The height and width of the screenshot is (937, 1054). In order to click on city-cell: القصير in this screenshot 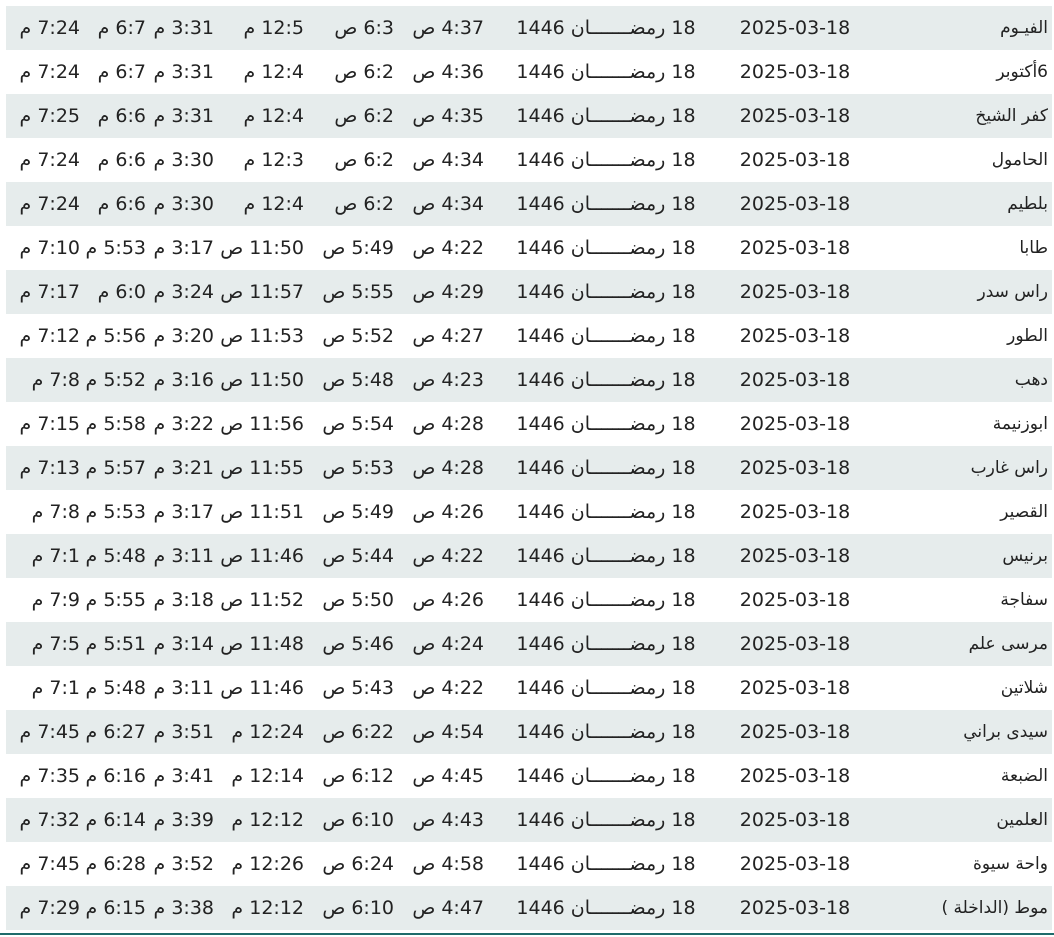, I will do `click(1024, 512)`.